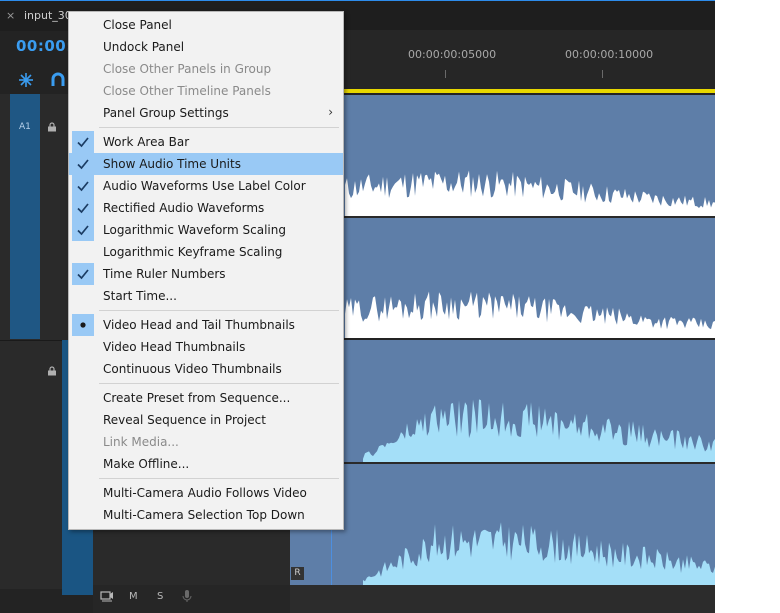 Image resolution: width=780 pixels, height=613 pixels. Describe the element at coordinates (297, 573) in the screenshot. I see `clip-r-badge: R` at that location.